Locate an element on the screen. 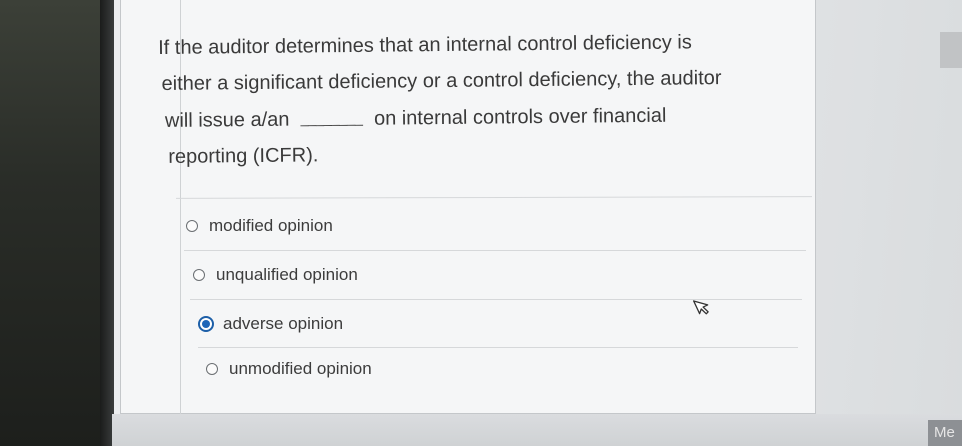 The width and height of the screenshot is (962, 446). answer-option-modified-opinion: modified opinion is located at coordinates (259, 226).